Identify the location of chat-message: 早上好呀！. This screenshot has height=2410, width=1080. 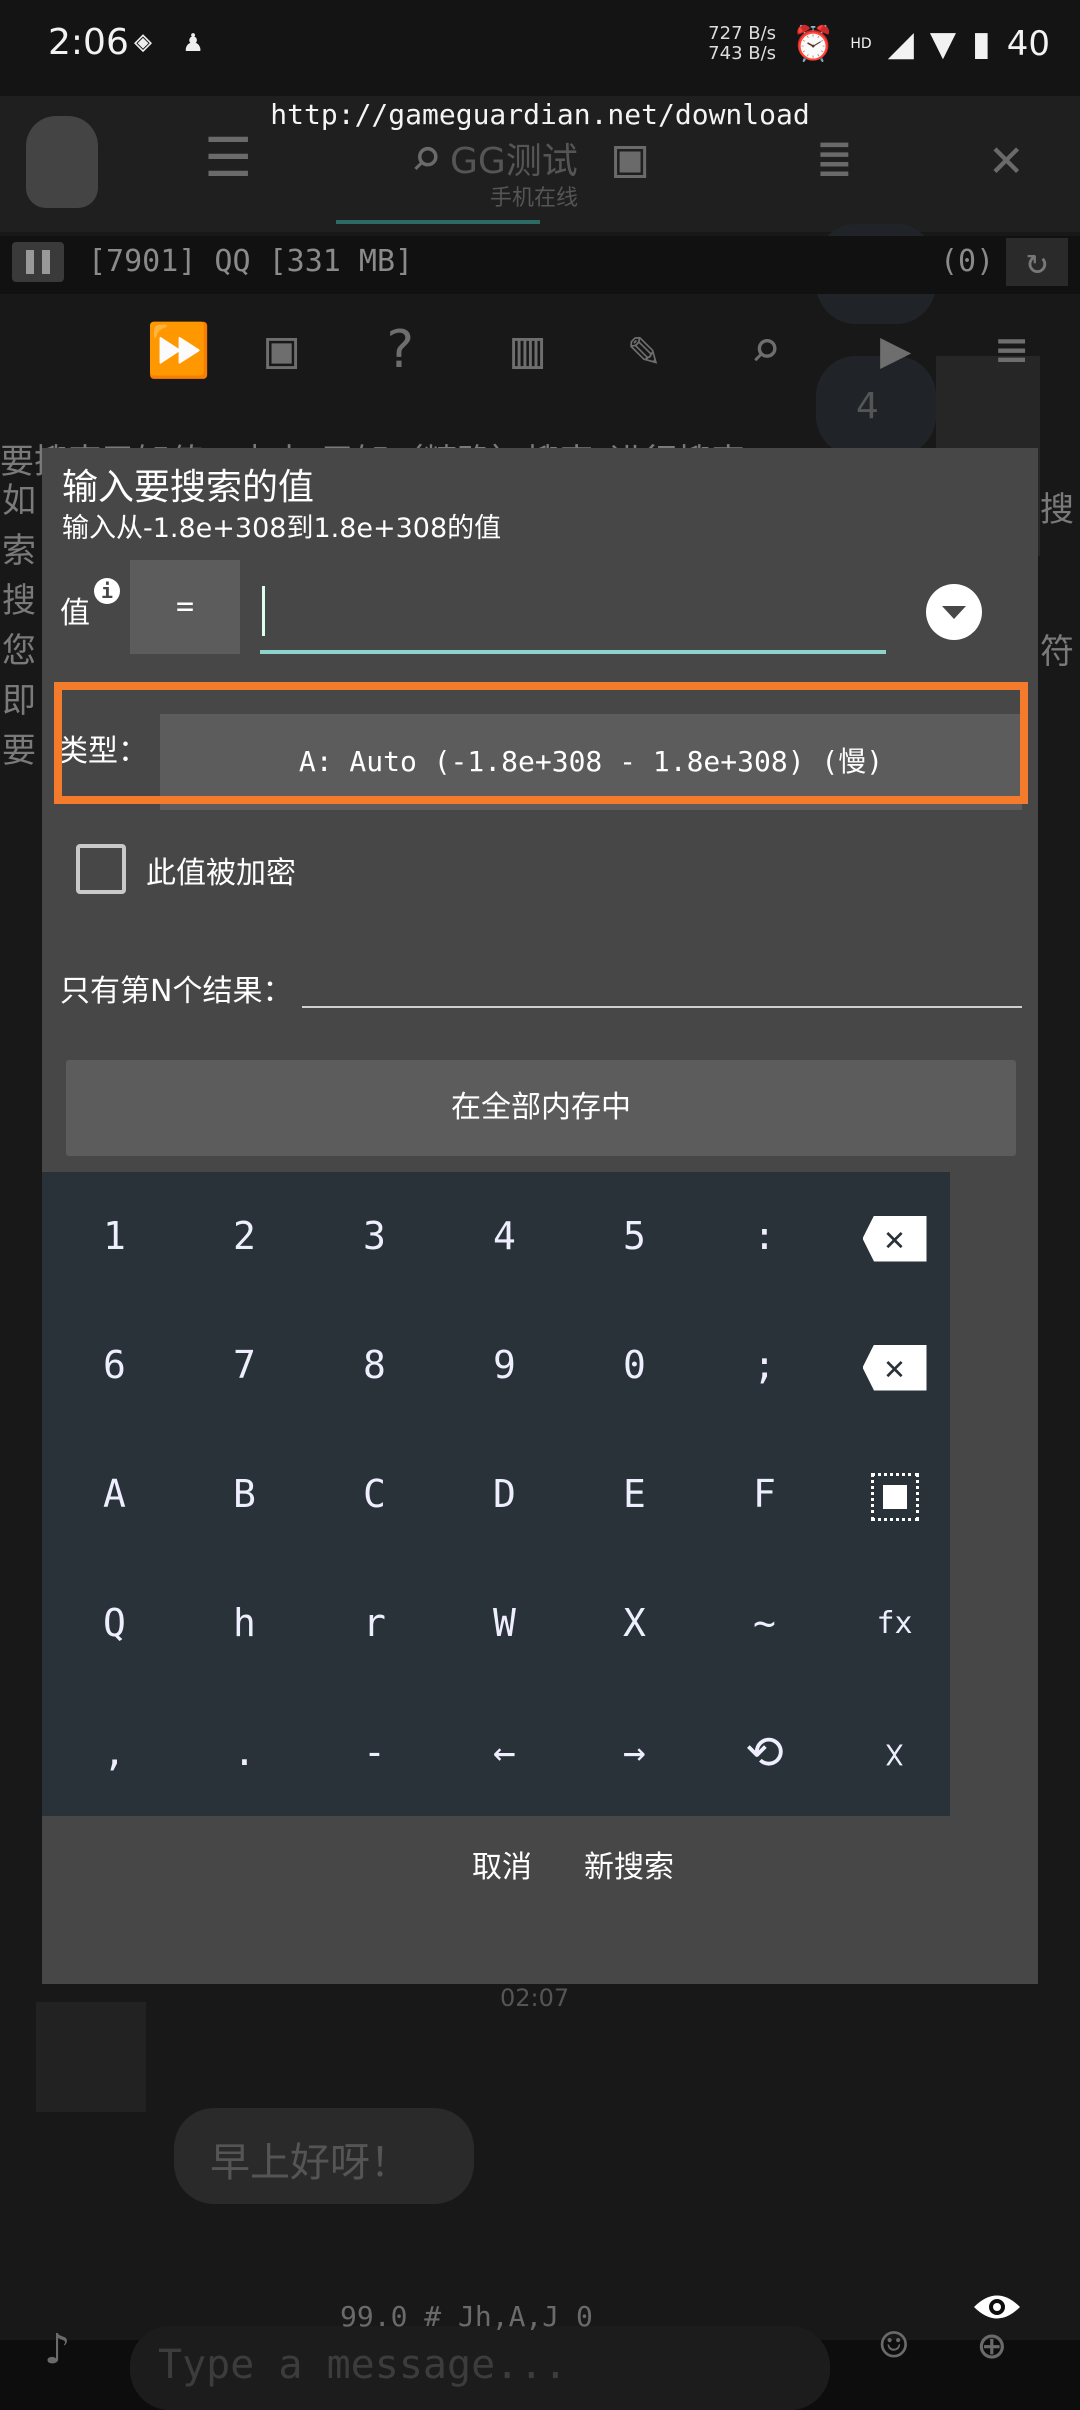
(310, 2163).